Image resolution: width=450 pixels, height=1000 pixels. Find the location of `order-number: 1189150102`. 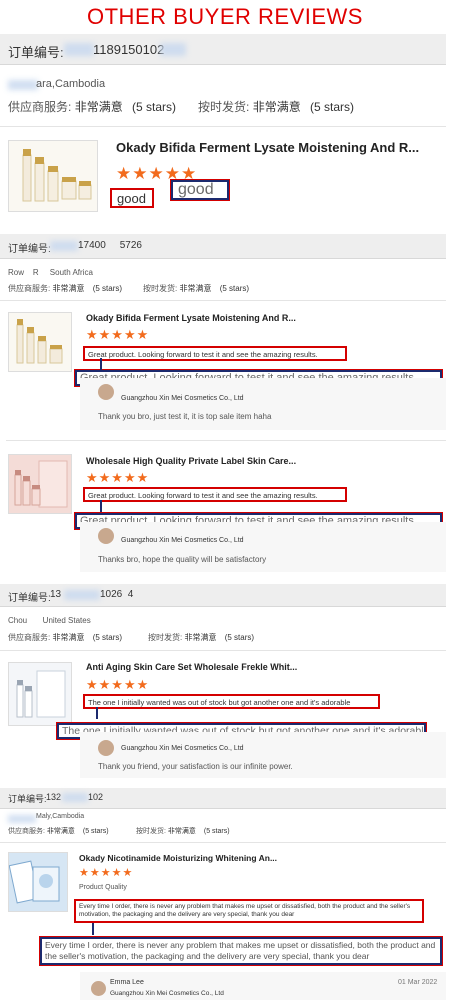

order-number: 1189150102 is located at coordinates (129, 49).